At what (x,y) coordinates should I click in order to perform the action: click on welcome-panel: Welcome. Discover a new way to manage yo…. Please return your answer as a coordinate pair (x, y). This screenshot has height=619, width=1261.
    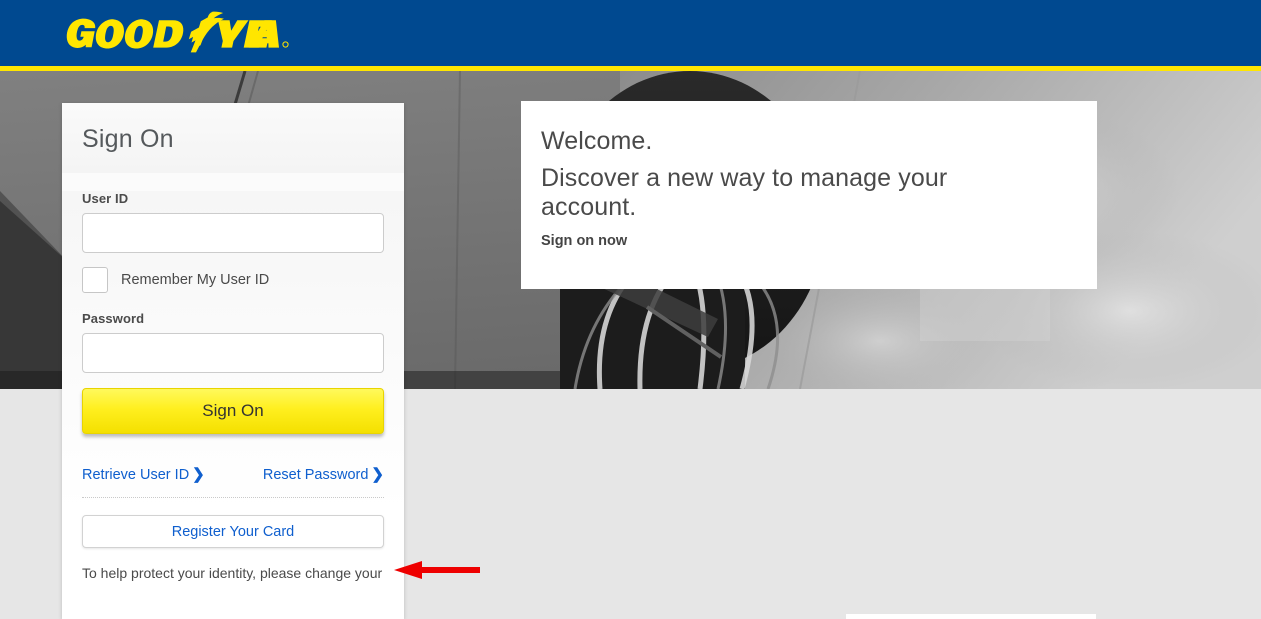
    Looking at the image, I should click on (809, 195).